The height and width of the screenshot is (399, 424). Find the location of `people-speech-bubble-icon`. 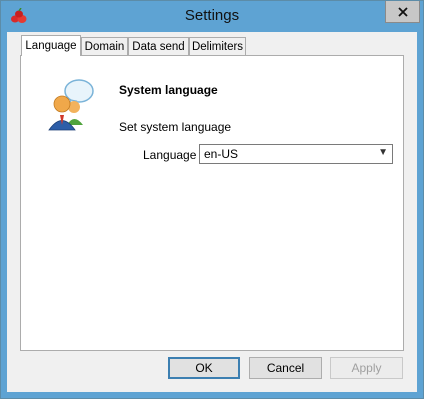

people-speech-bubble-icon is located at coordinates (71, 105).